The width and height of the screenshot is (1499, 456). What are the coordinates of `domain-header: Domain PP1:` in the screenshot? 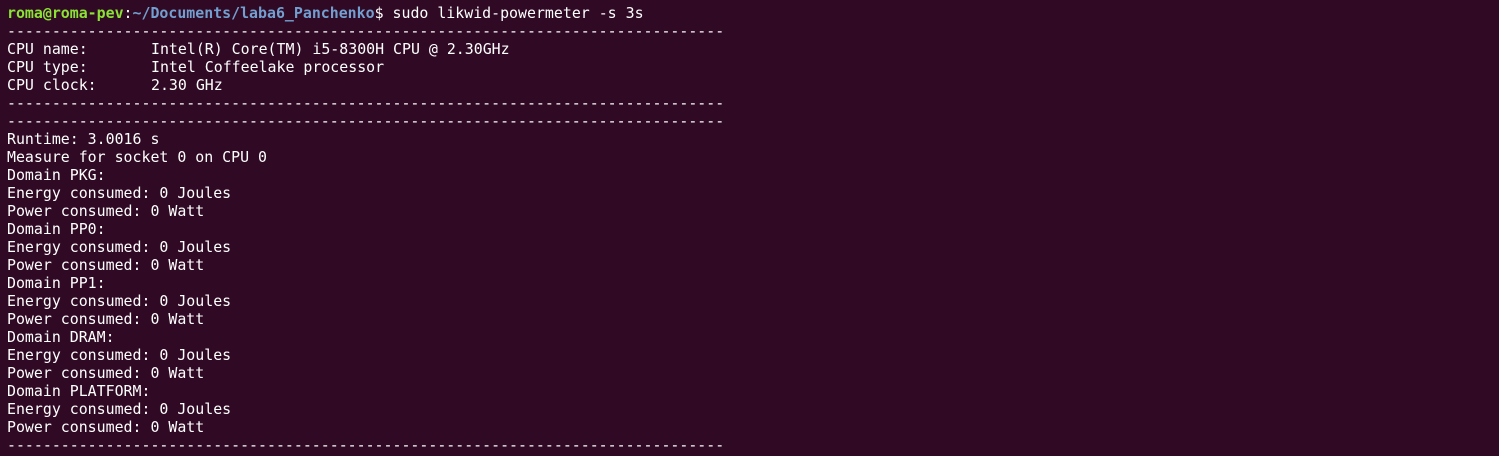 It's located at (56, 283).